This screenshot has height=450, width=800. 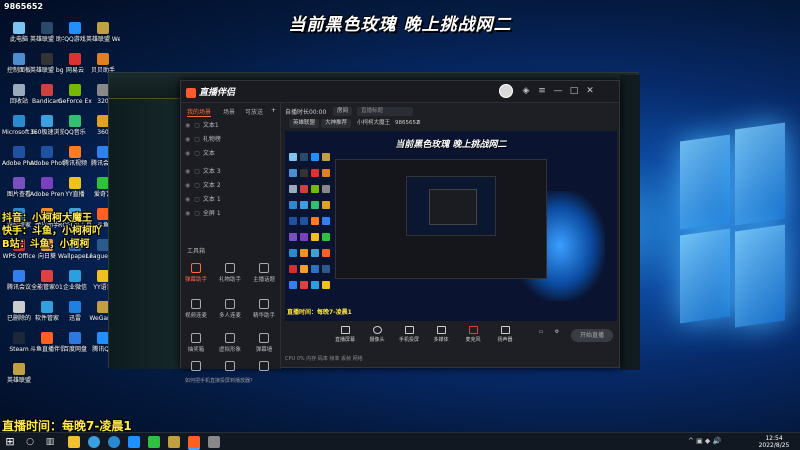 I want to click on room-button: 房间, so click(x=343, y=111).